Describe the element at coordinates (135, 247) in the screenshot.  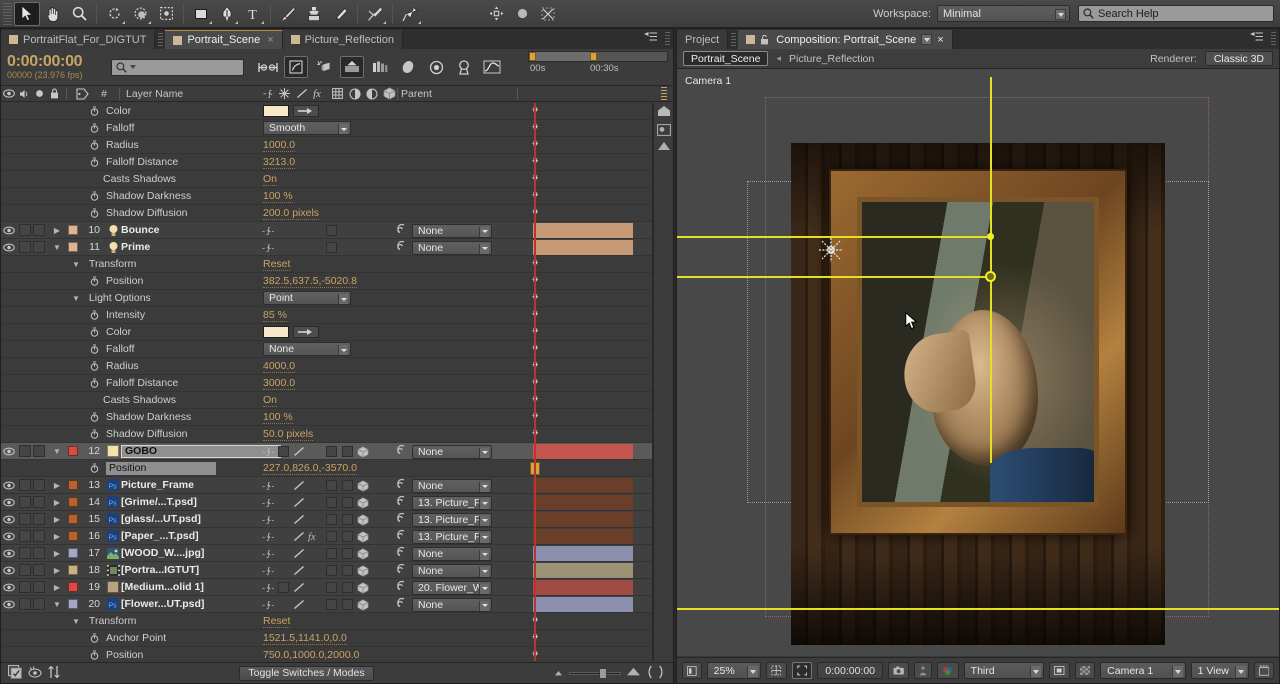
I see `layer-name-label: Prime` at that location.